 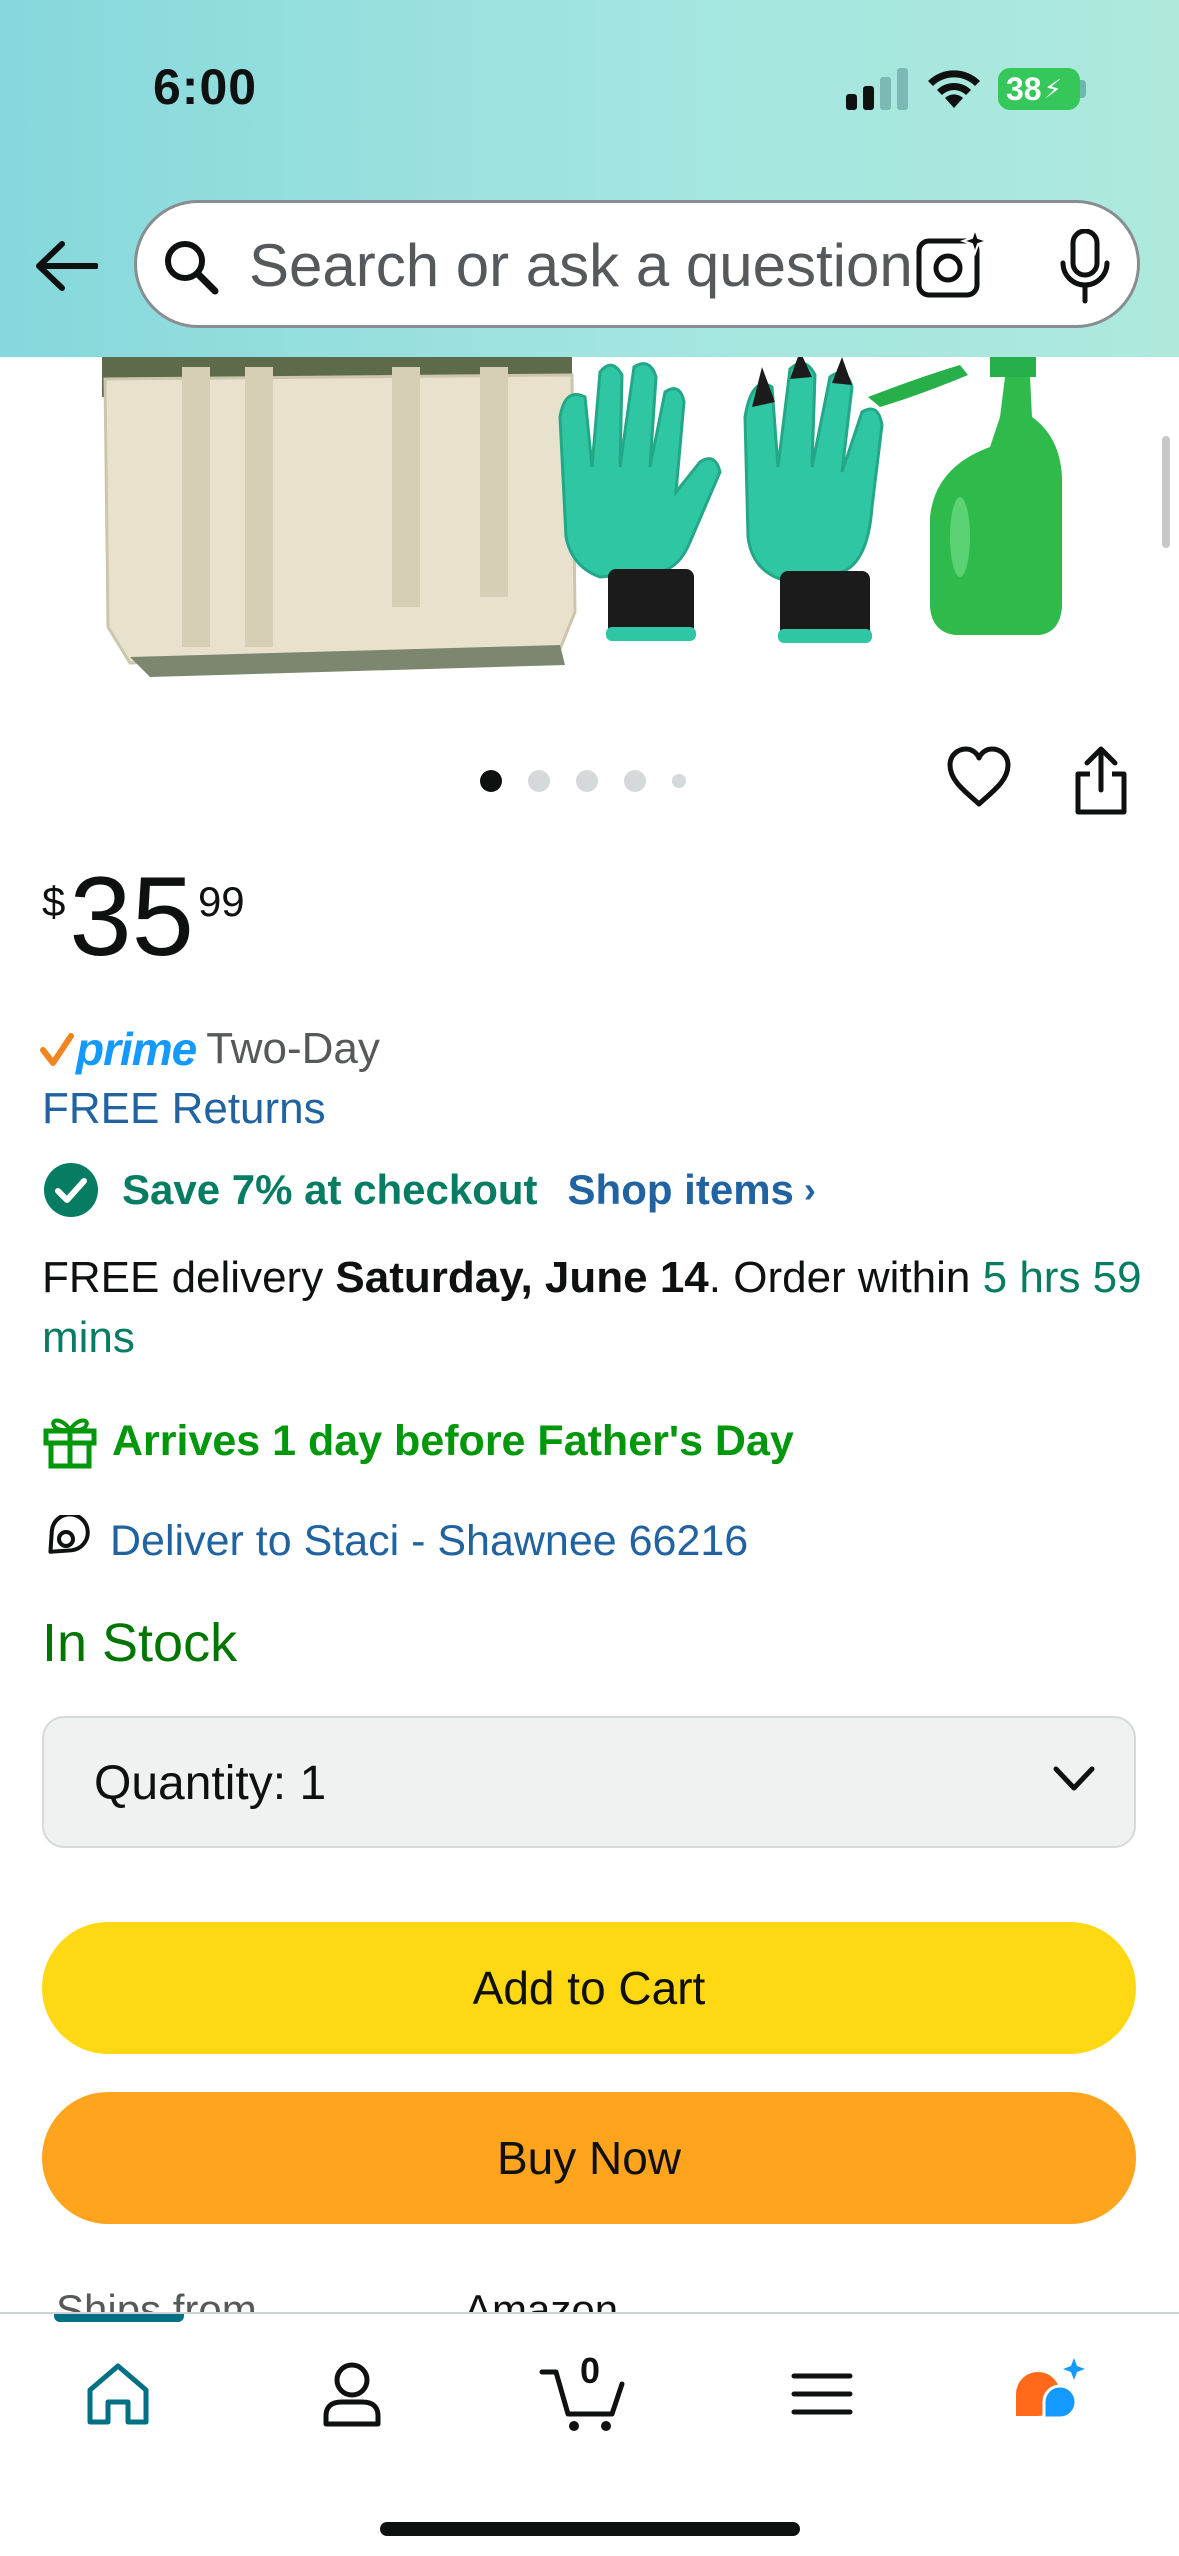 I want to click on battery-indicator: 38 ⚡, so click(x=1039, y=89).